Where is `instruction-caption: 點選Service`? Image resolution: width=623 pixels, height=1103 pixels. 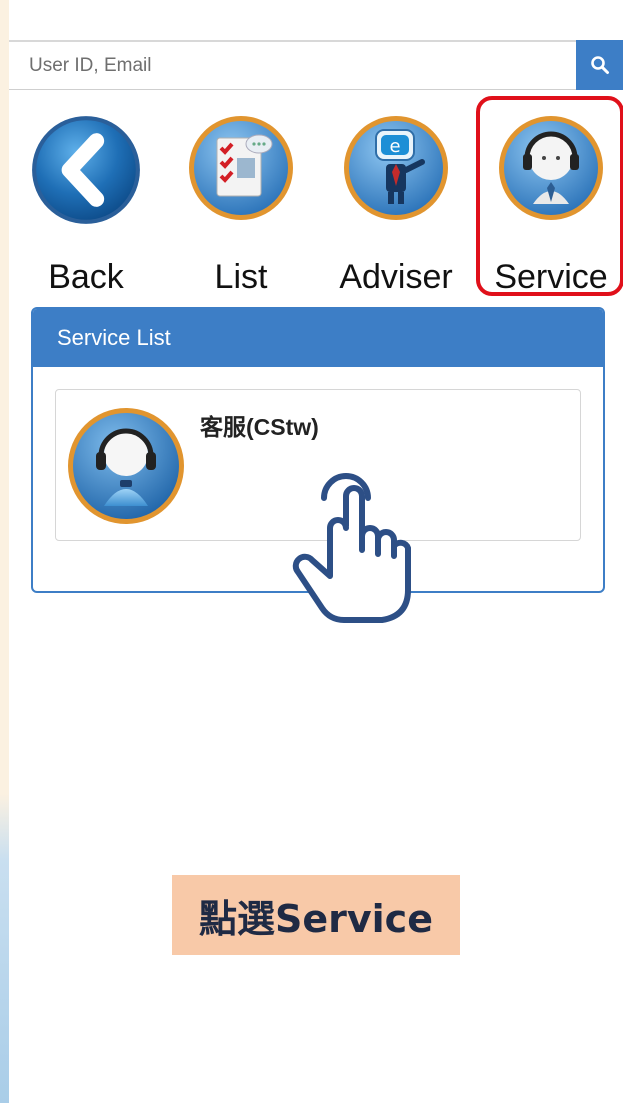
instruction-caption: 點選Service is located at coordinates (316, 915).